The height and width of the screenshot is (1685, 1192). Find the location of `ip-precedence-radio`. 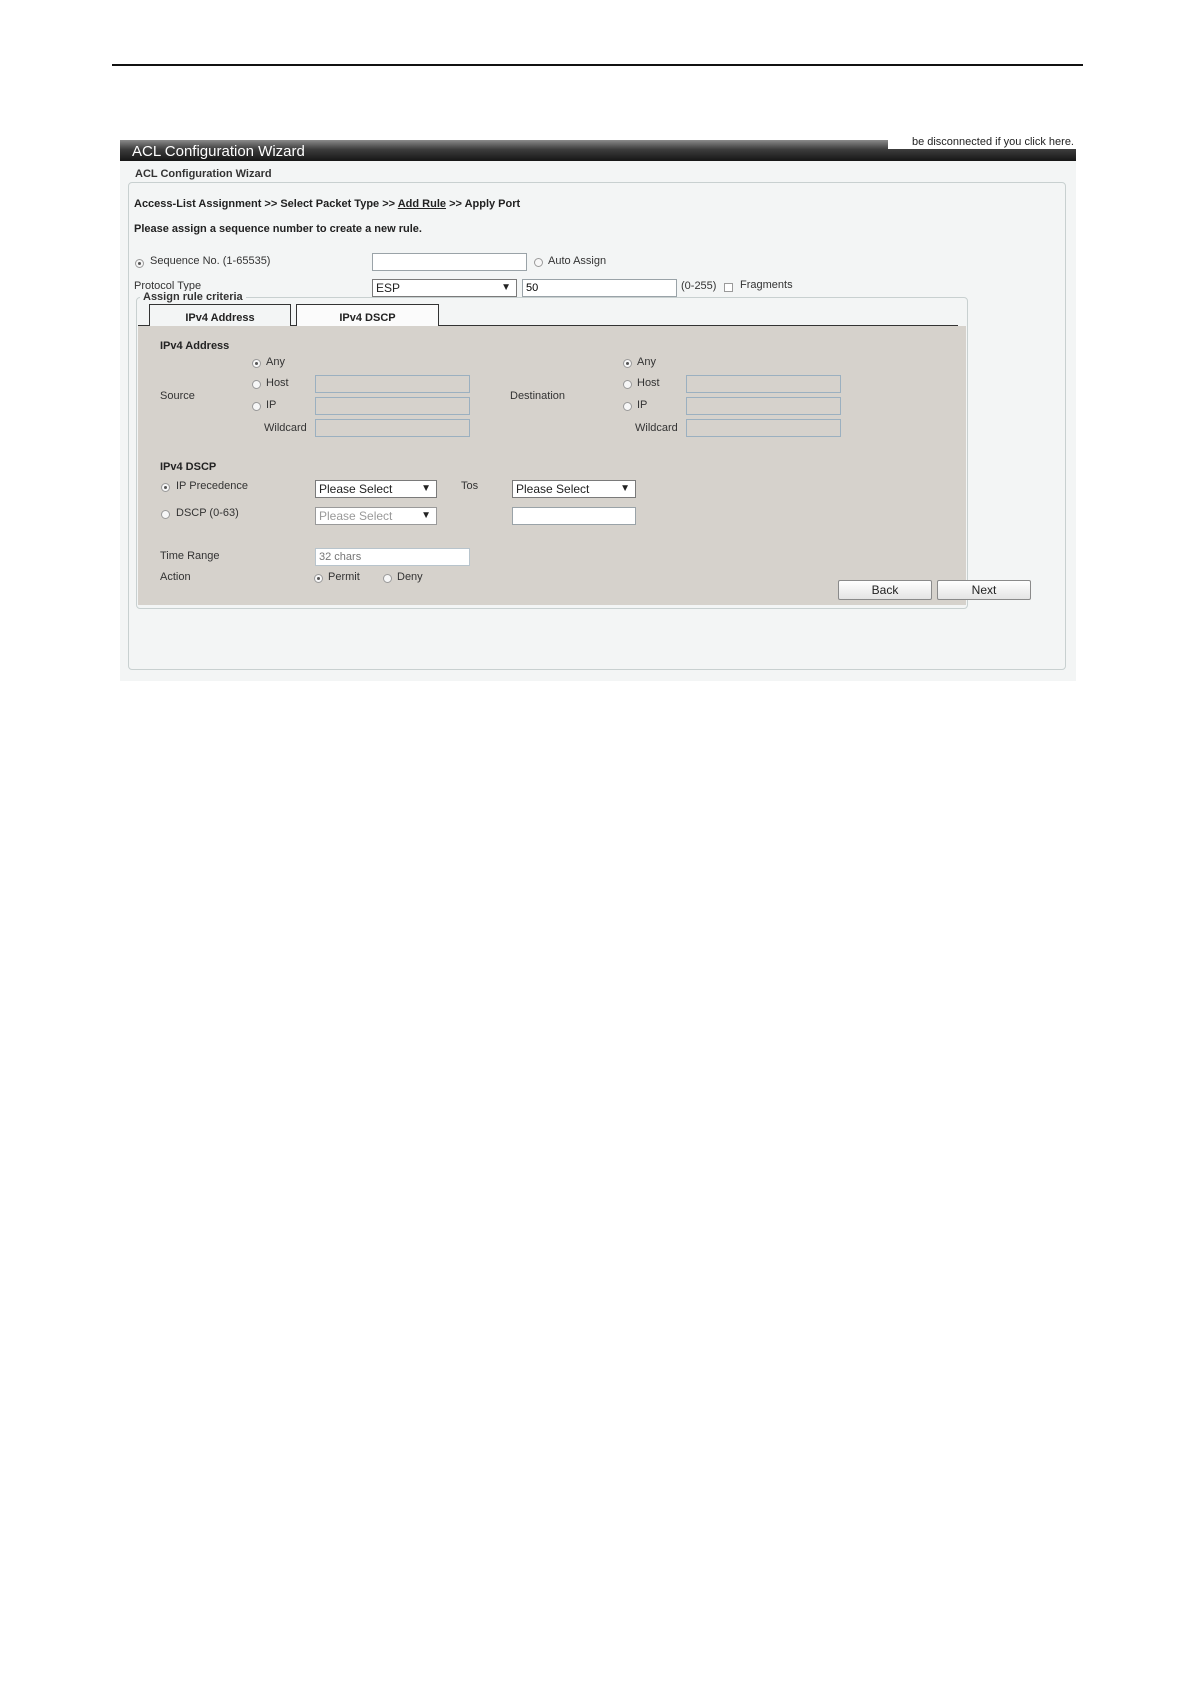

ip-precedence-radio is located at coordinates (165, 487).